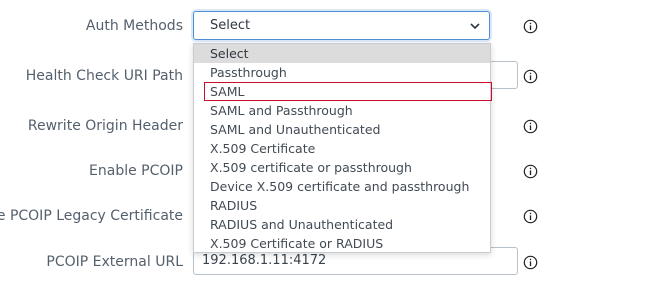 Image resolution: width=662 pixels, height=282 pixels. I want to click on enable-pcoip-label: Enable PCOIP, so click(136, 171).